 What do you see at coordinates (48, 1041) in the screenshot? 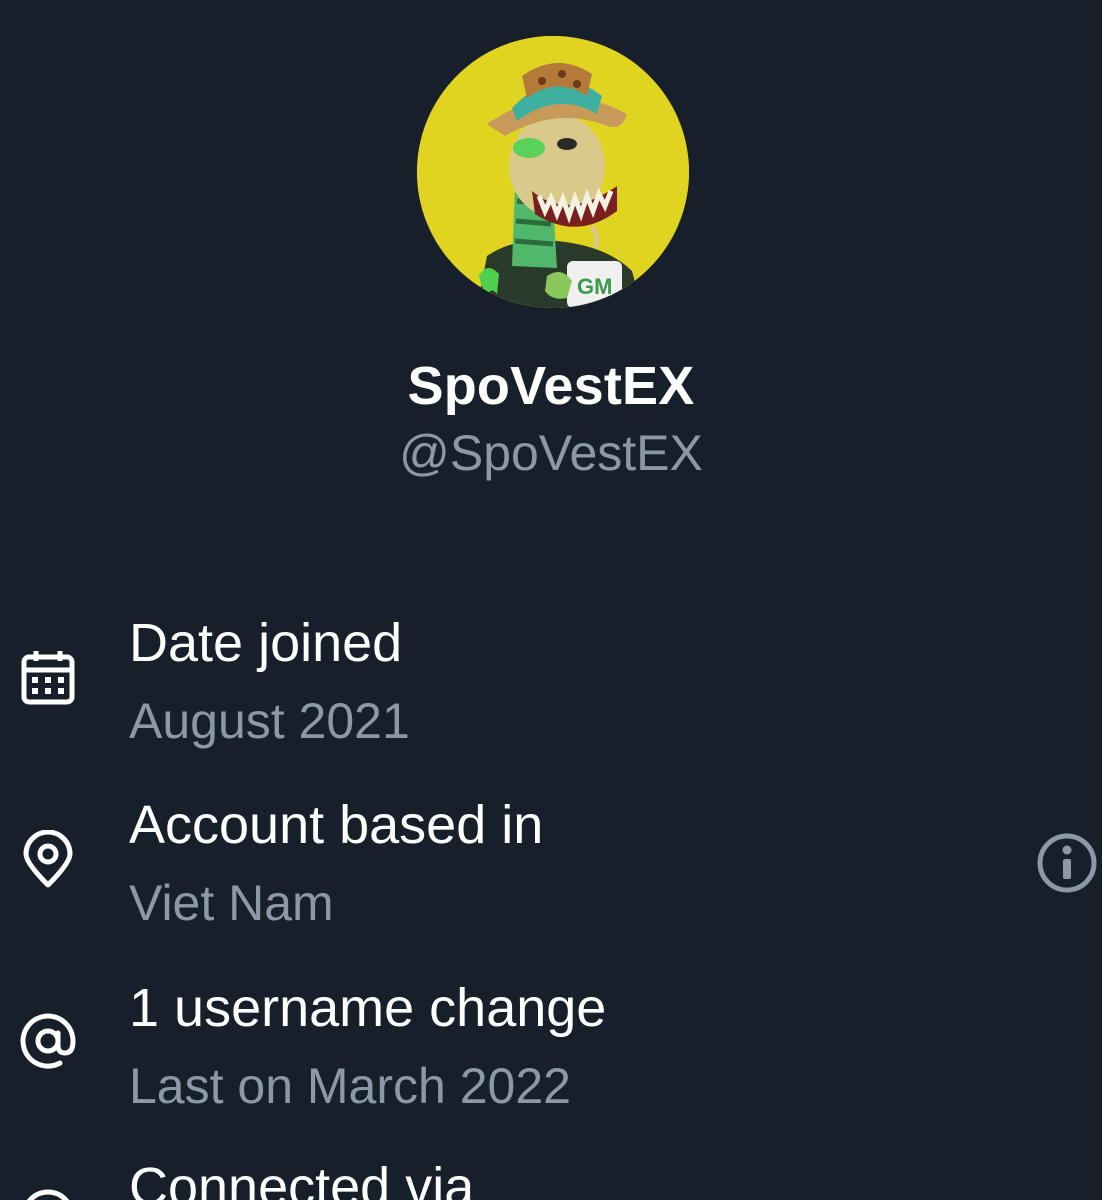
I see `at-sign-icon` at bounding box center [48, 1041].